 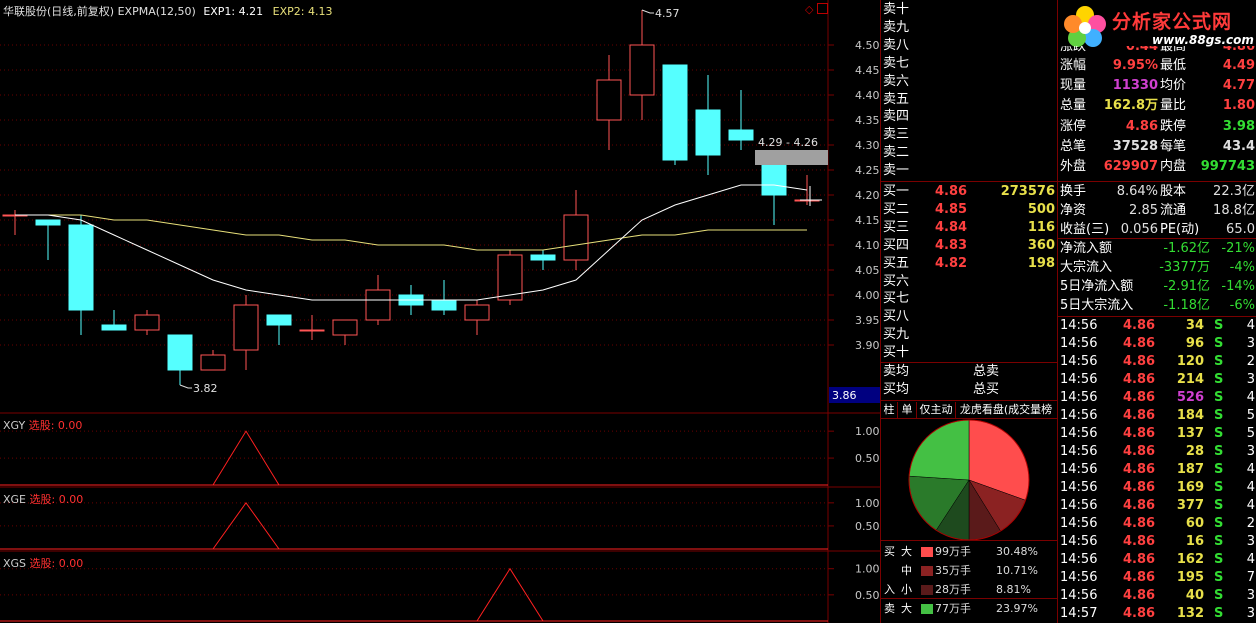 What do you see at coordinates (1141, 126) in the screenshot?
I see `quote-value: 4.86` at bounding box center [1141, 126].